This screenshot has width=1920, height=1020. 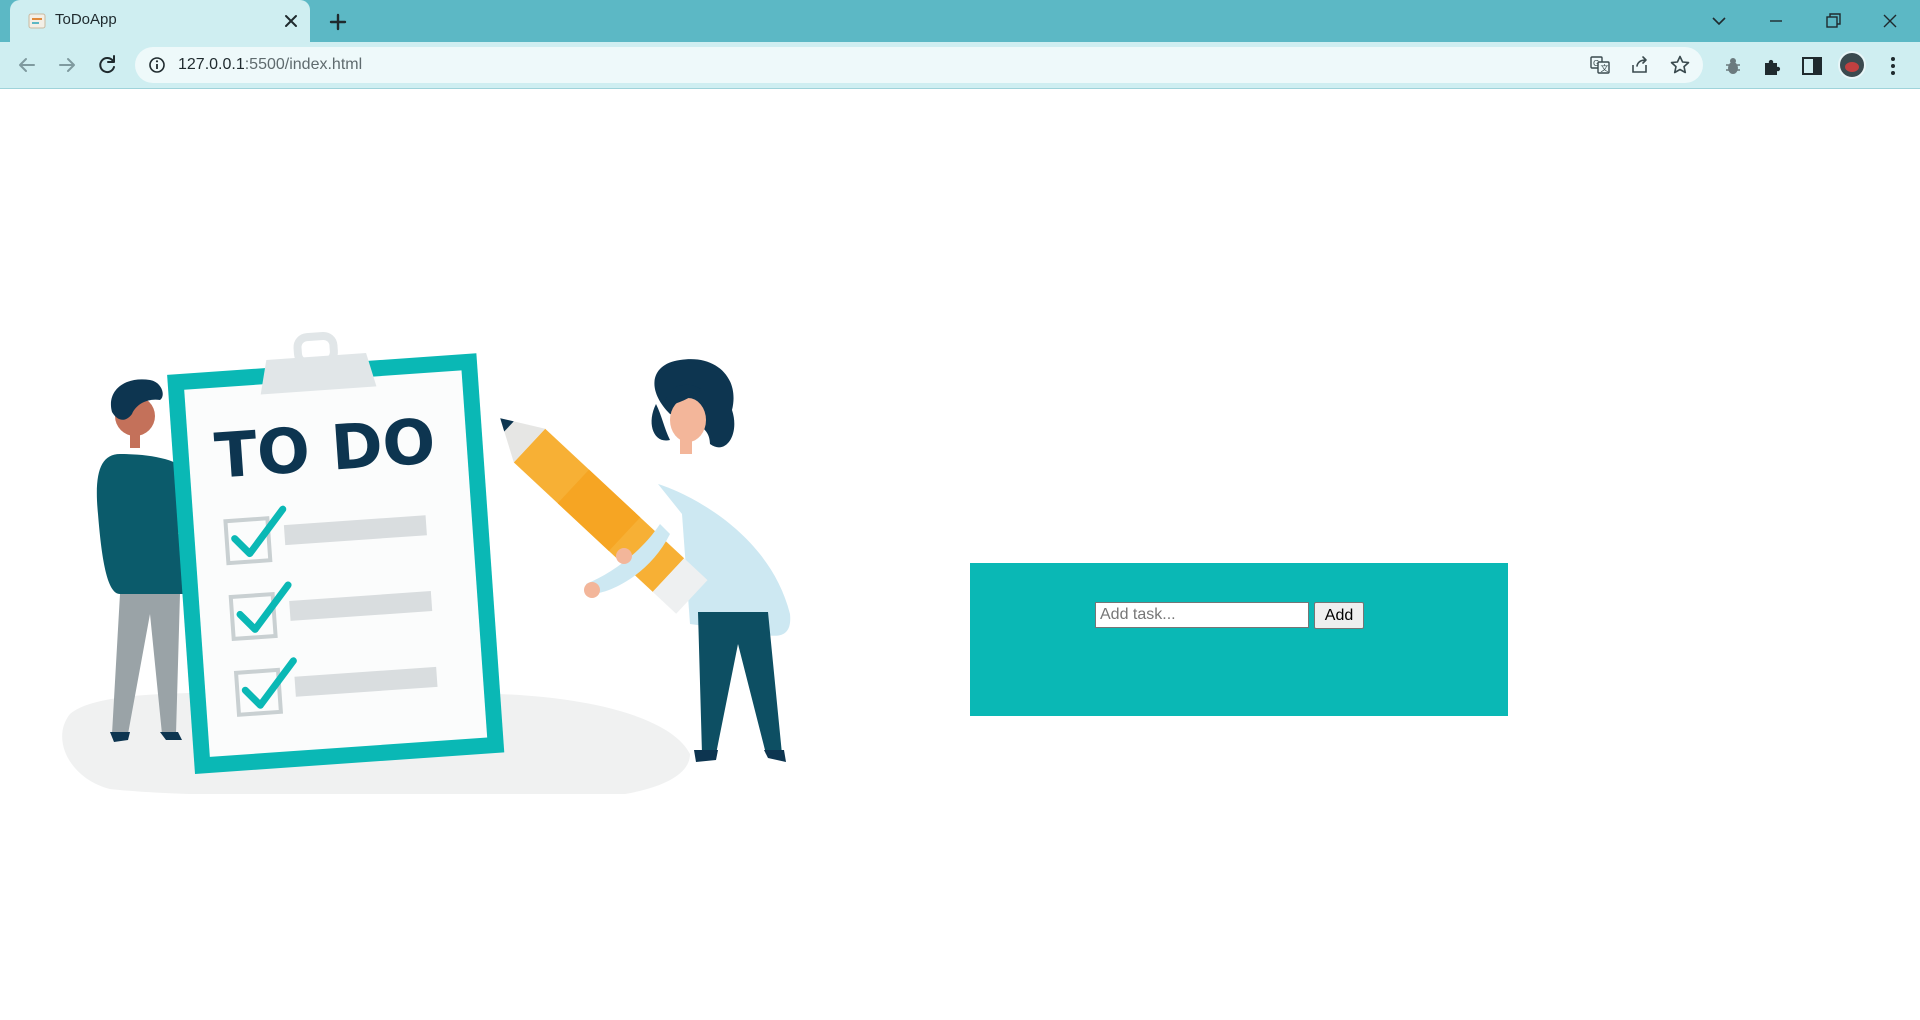 I want to click on url-path: :5500/index.html, so click(x=303, y=64).